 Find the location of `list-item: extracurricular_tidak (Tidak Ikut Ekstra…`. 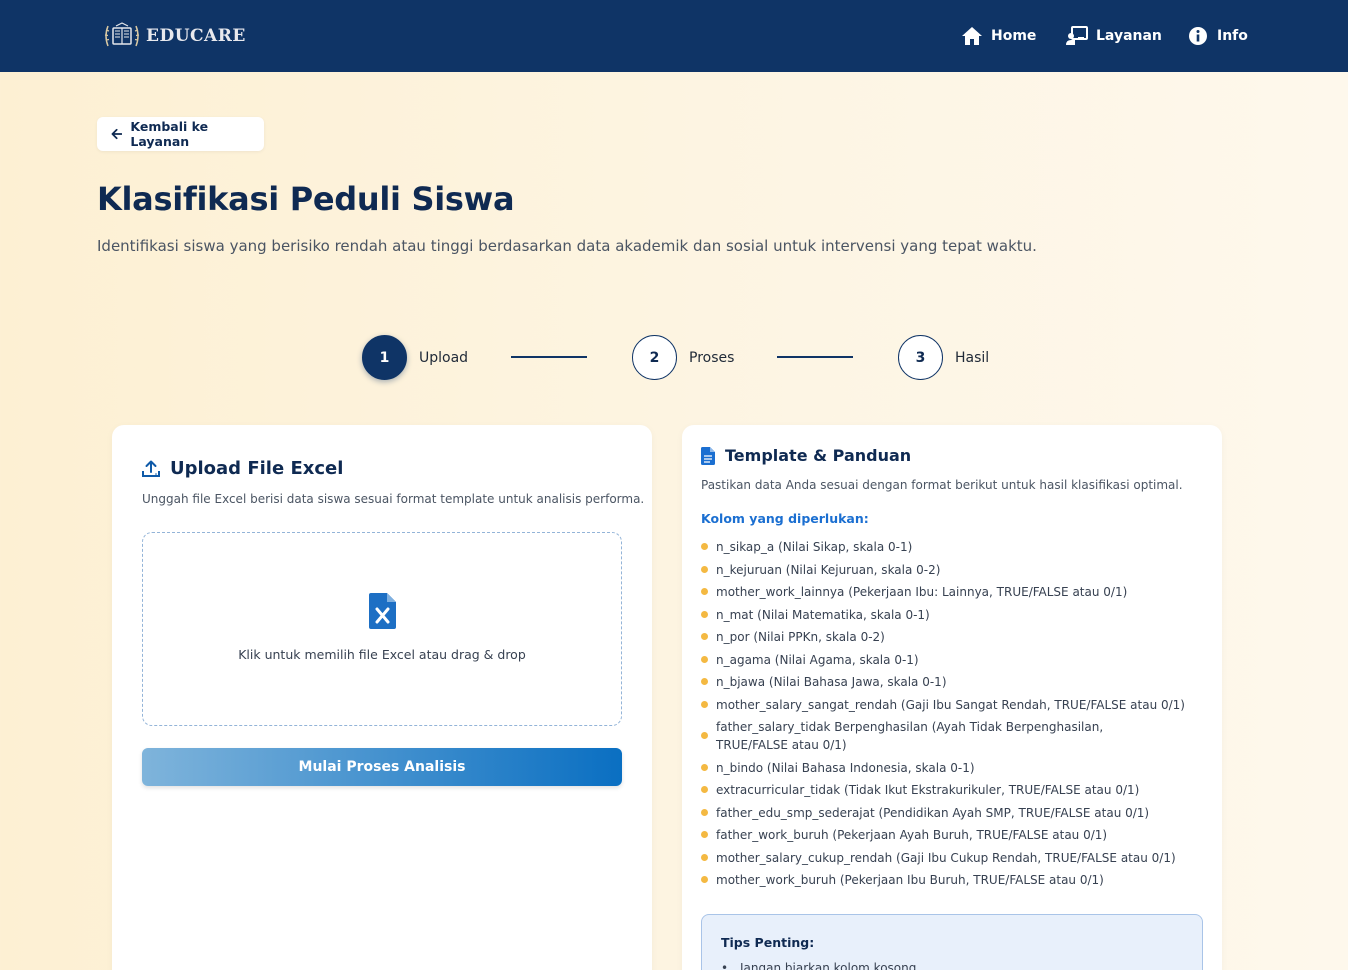

list-item: extracurricular_tidak (Tidak Ikut Ekstra… is located at coordinates (946, 790).